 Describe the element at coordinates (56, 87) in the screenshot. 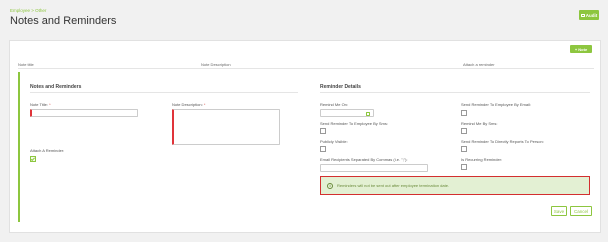

I see `notes-section-title: Notes and Reminders` at that location.